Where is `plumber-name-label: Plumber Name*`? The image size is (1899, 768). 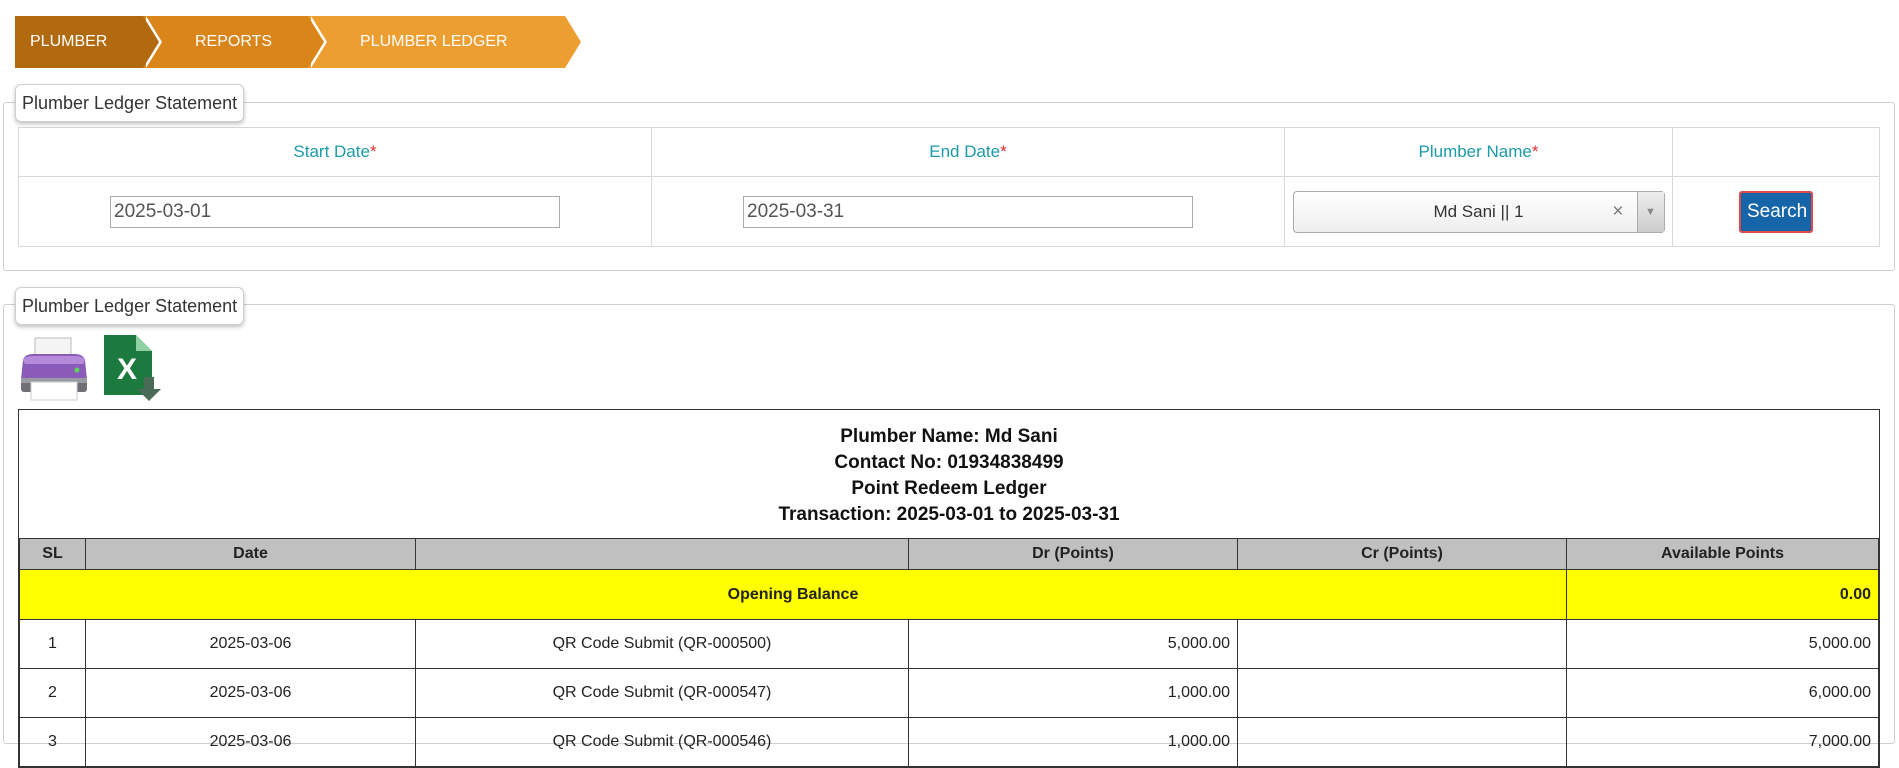
plumber-name-label: Plumber Name* is located at coordinates (1478, 152).